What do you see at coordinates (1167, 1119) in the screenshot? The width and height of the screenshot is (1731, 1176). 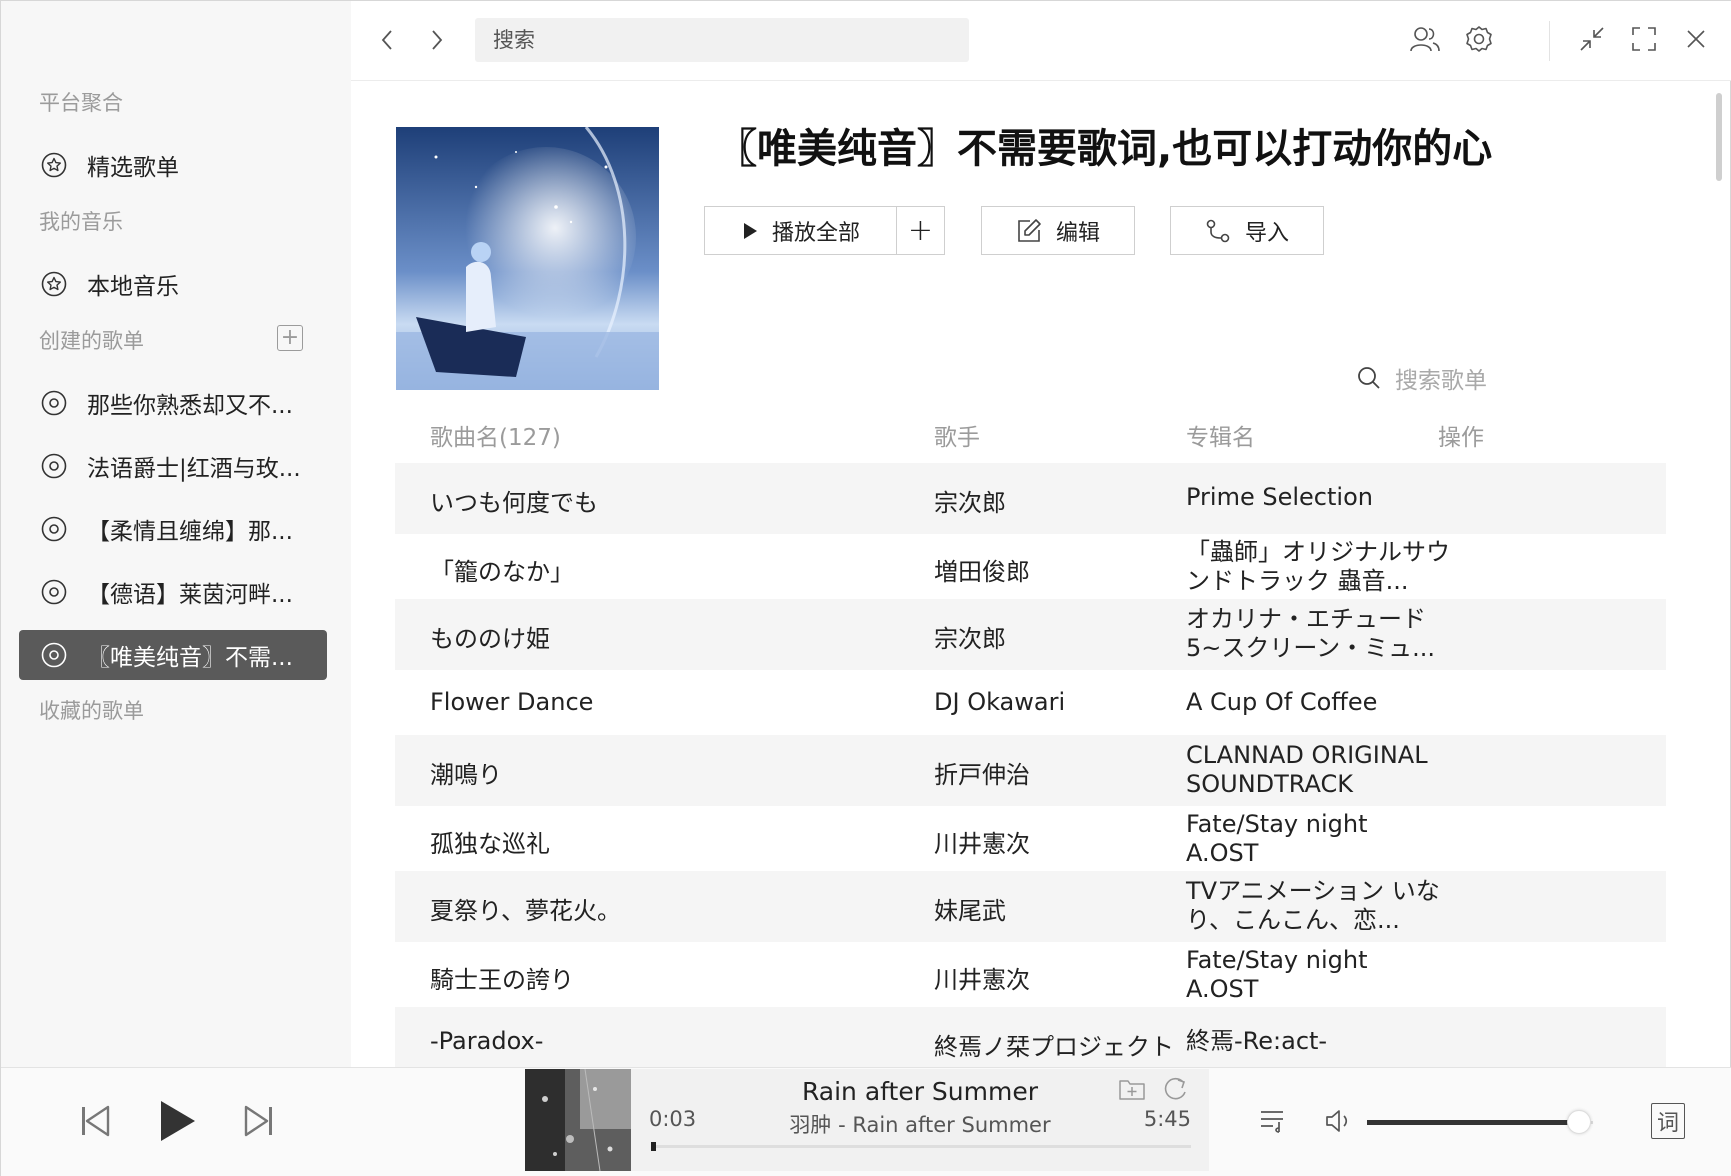 I see `total-time: 5:45` at bounding box center [1167, 1119].